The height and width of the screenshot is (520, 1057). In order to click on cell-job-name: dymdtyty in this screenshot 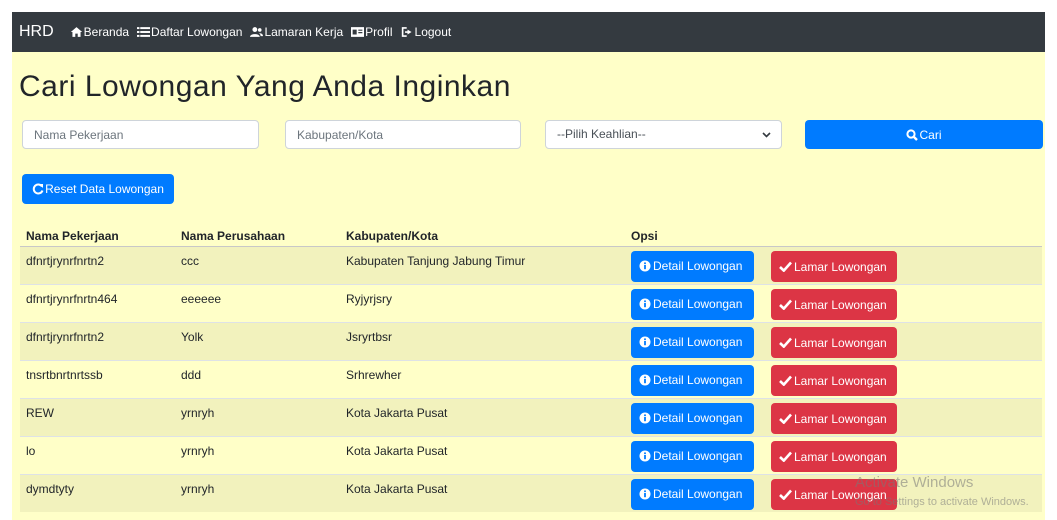, I will do `click(97, 492)`.